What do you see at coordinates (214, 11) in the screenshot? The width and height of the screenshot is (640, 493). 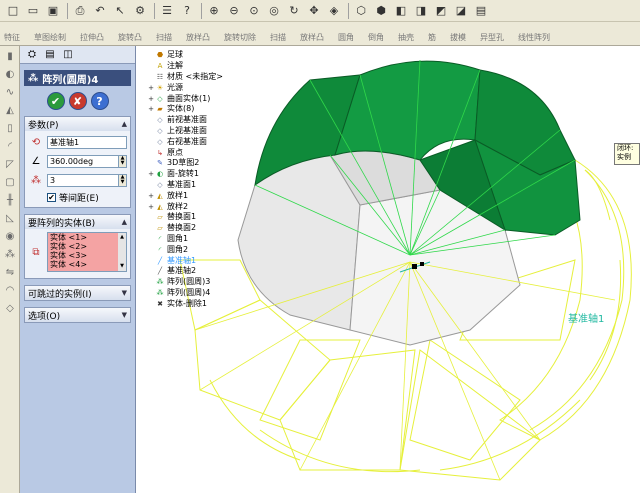 I see `zoom-fit-icon: ⊕` at bounding box center [214, 11].